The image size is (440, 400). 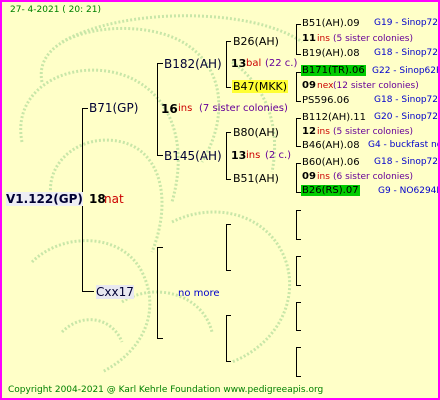 I want to click on b80-count: 13, so click(x=239, y=155).